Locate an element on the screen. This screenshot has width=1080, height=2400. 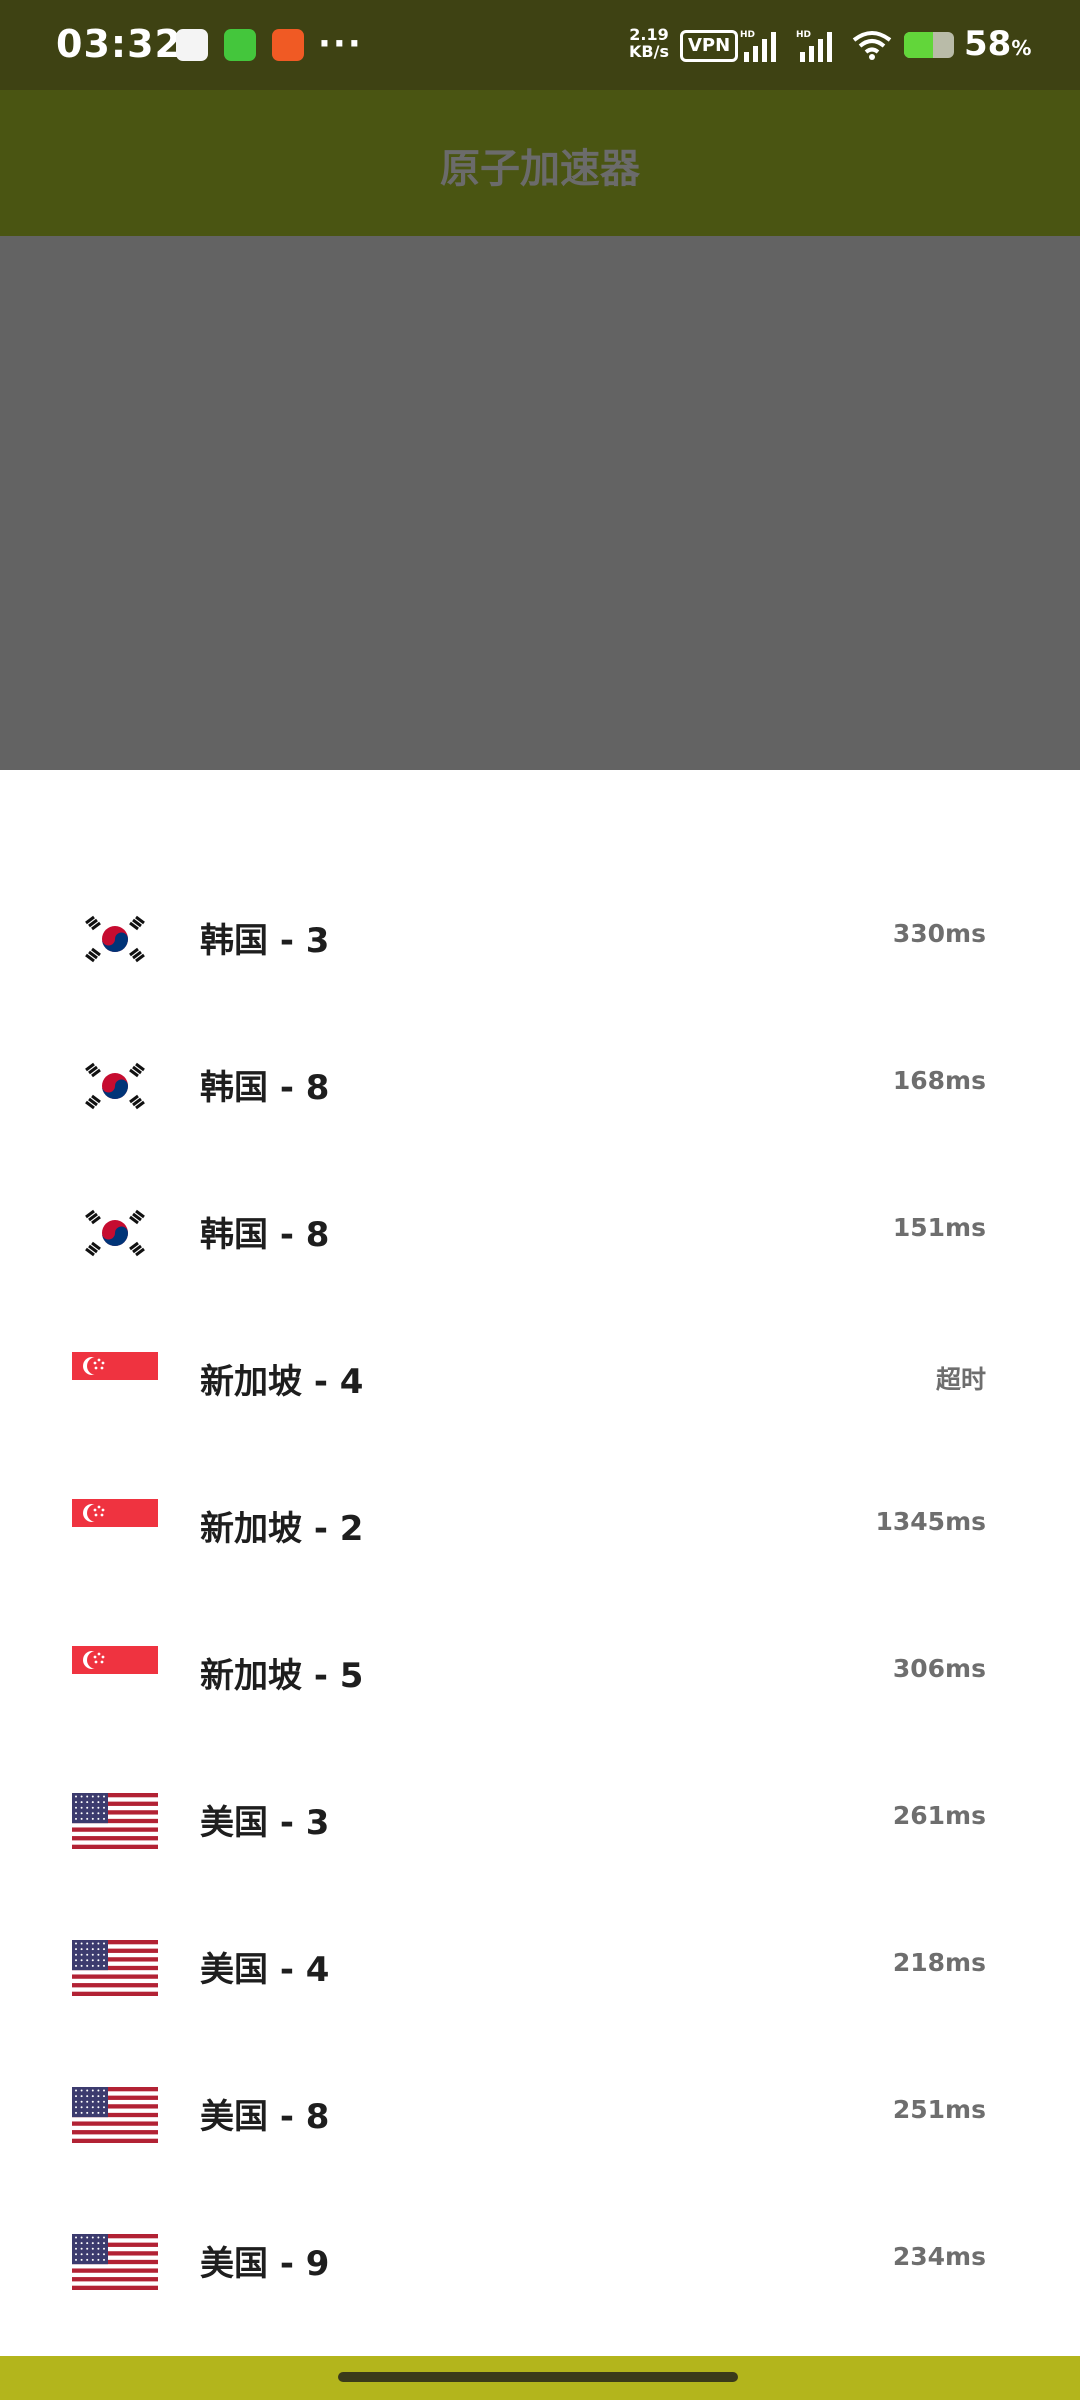
notification-app-icon is located at coordinates (192, 45).